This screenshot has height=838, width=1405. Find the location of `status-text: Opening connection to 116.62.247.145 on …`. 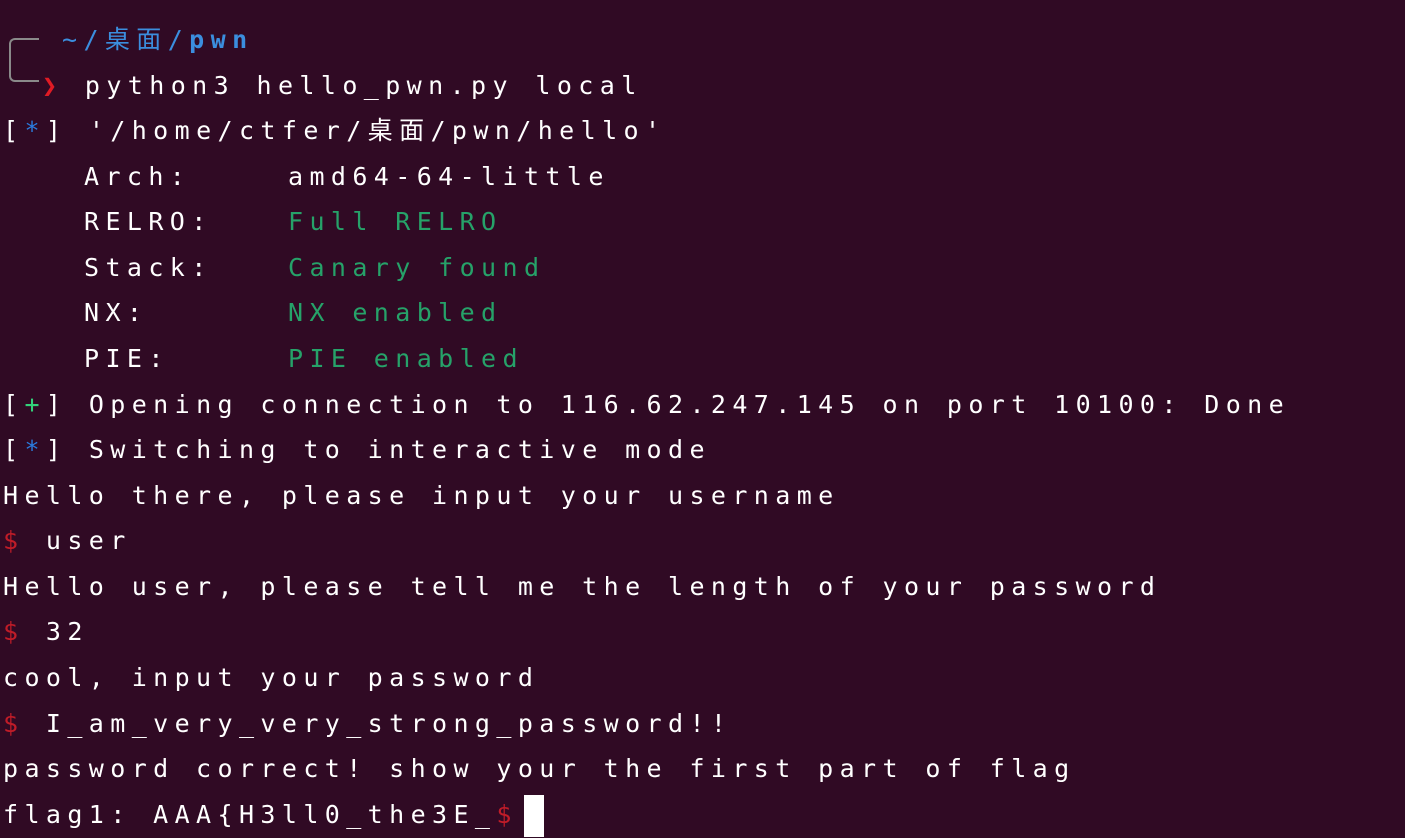

status-text: Opening connection to 116.62.247.145 on … is located at coordinates (689, 404).